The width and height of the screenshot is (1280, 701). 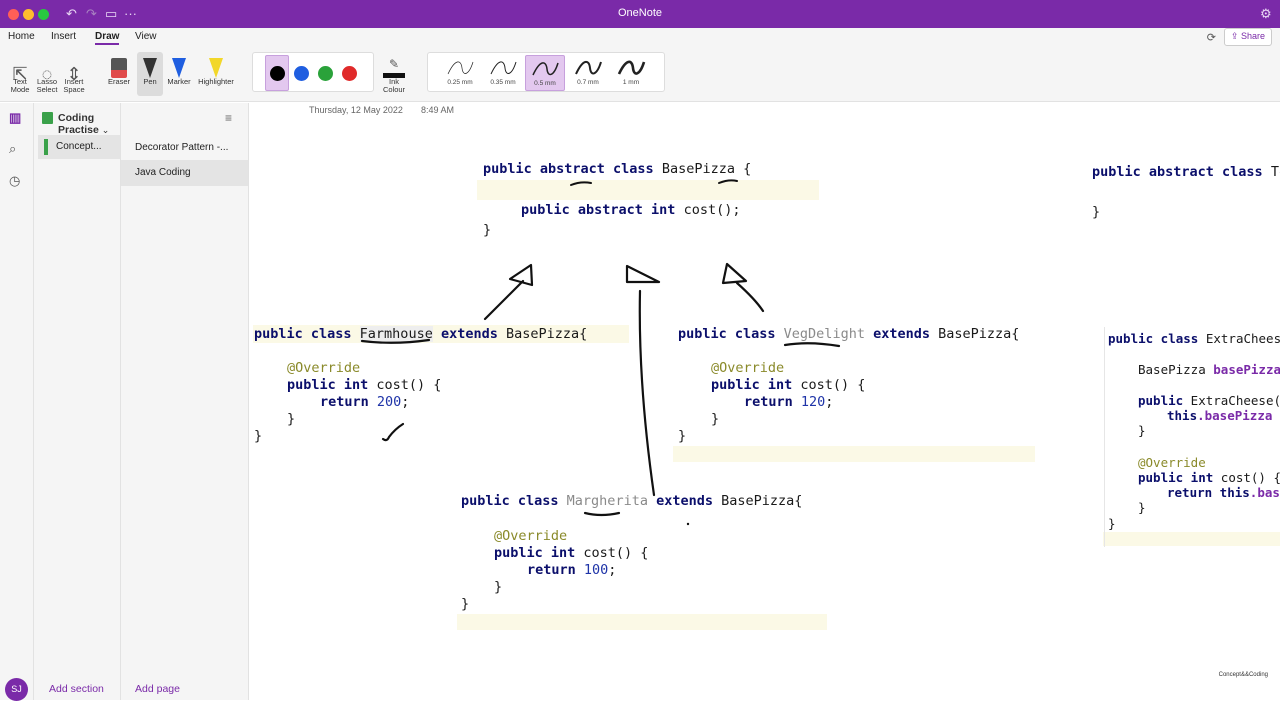 What do you see at coordinates (743, 169) in the screenshot?
I see `code-text: {` at bounding box center [743, 169].